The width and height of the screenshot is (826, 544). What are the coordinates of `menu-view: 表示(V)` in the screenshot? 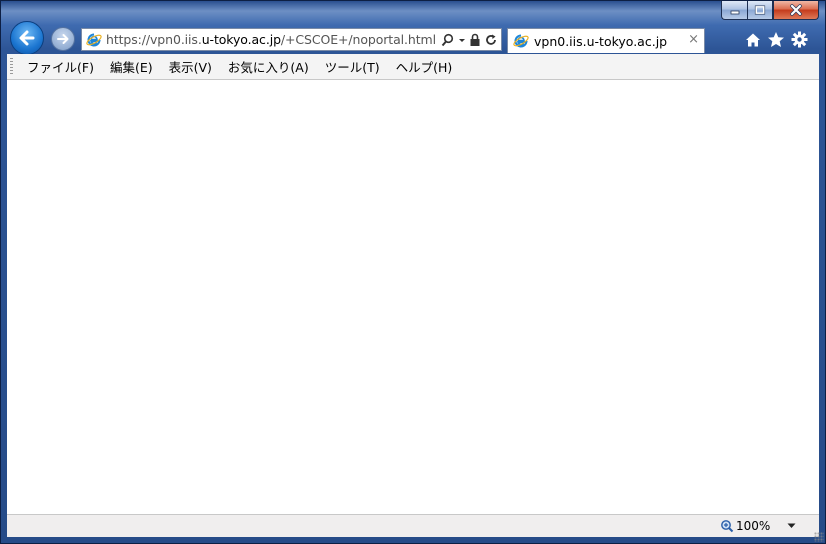 It's located at (190, 66).